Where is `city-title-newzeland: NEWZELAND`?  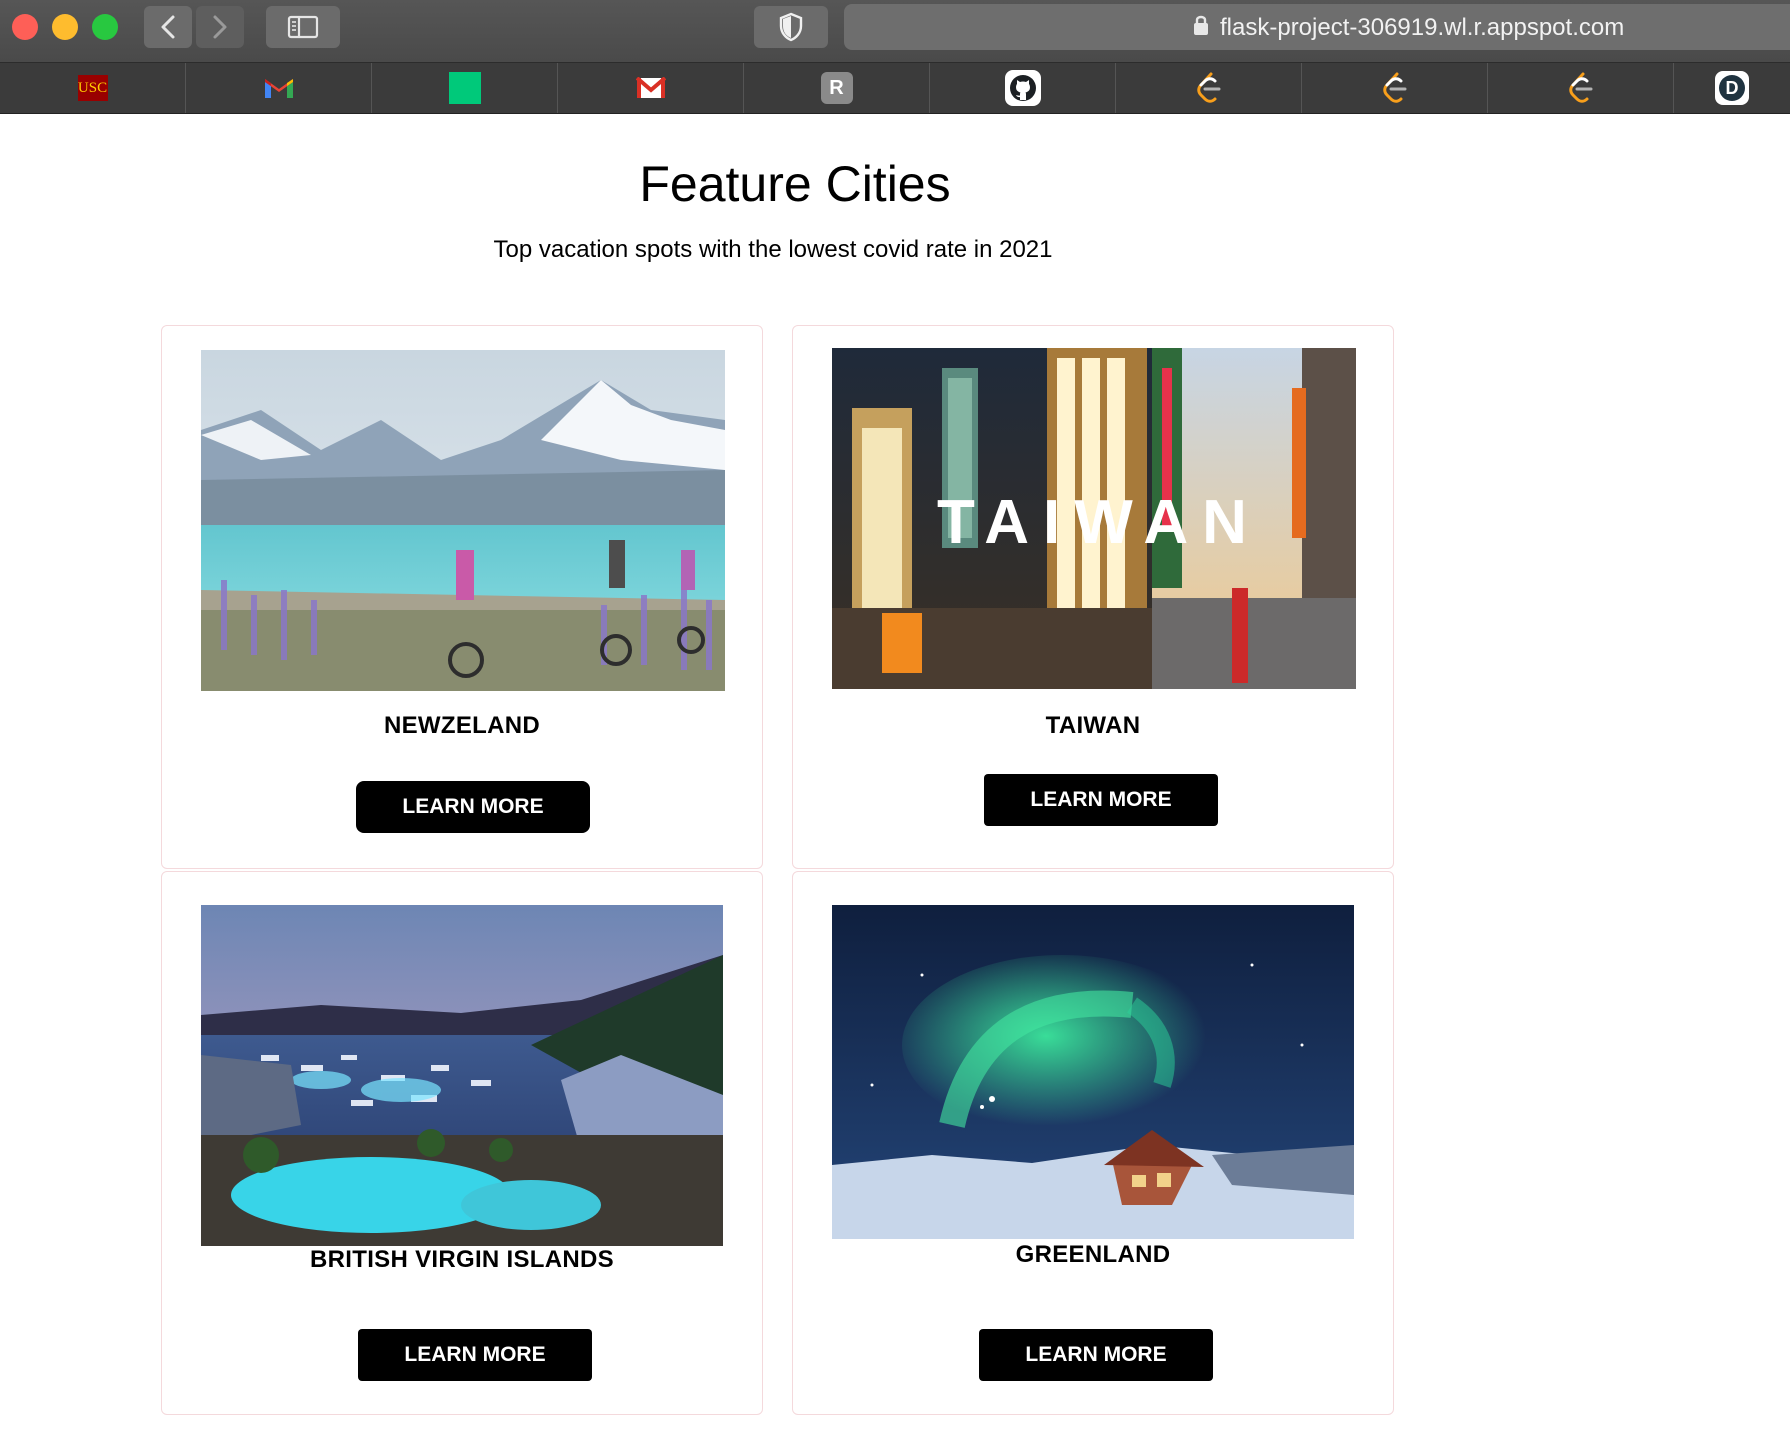 city-title-newzeland: NEWZELAND is located at coordinates (462, 725).